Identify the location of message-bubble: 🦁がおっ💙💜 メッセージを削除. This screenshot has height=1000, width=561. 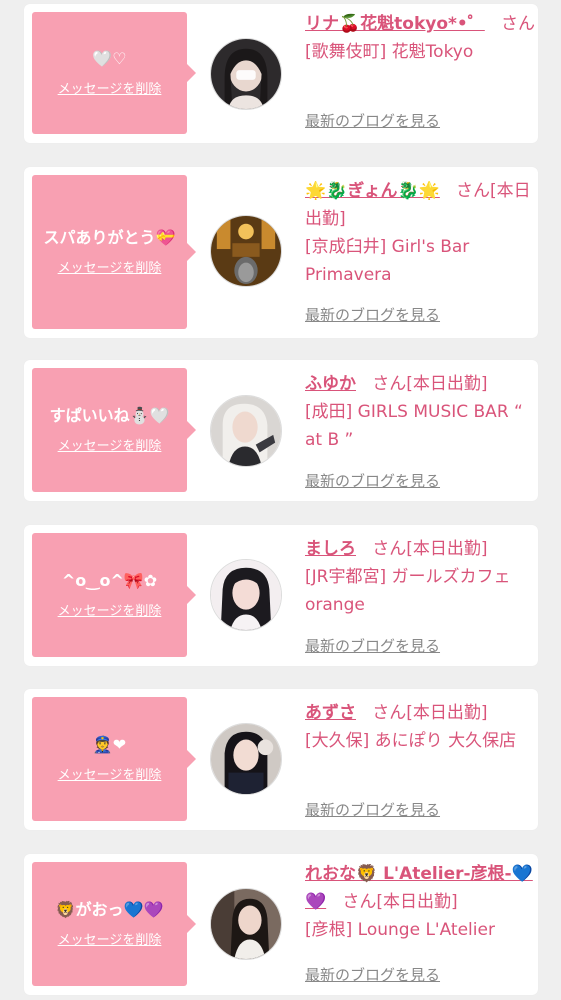
(114, 924).